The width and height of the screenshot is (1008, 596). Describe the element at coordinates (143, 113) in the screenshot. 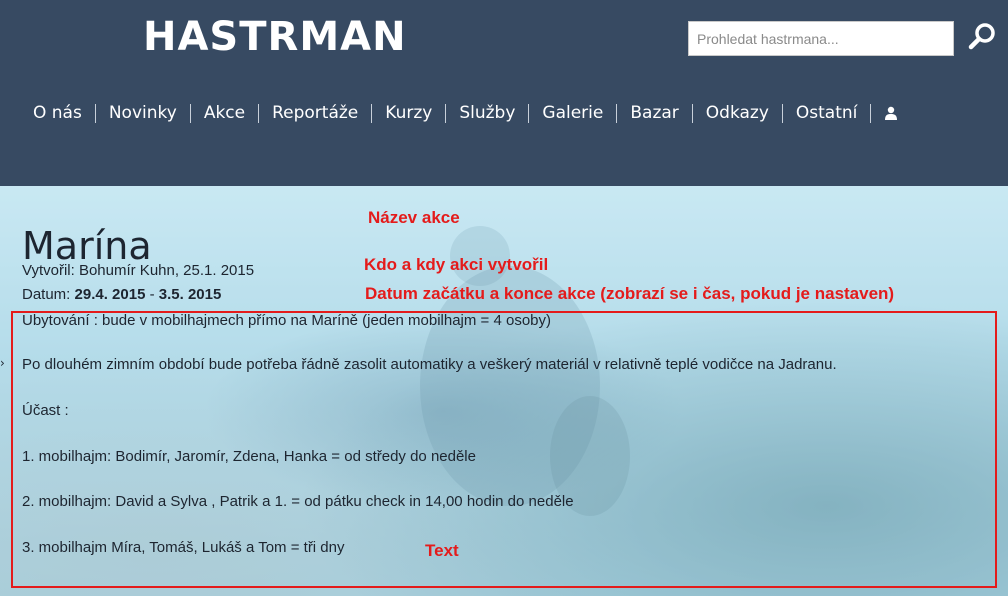

I see `nav-item-novinky: Novinky` at that location.